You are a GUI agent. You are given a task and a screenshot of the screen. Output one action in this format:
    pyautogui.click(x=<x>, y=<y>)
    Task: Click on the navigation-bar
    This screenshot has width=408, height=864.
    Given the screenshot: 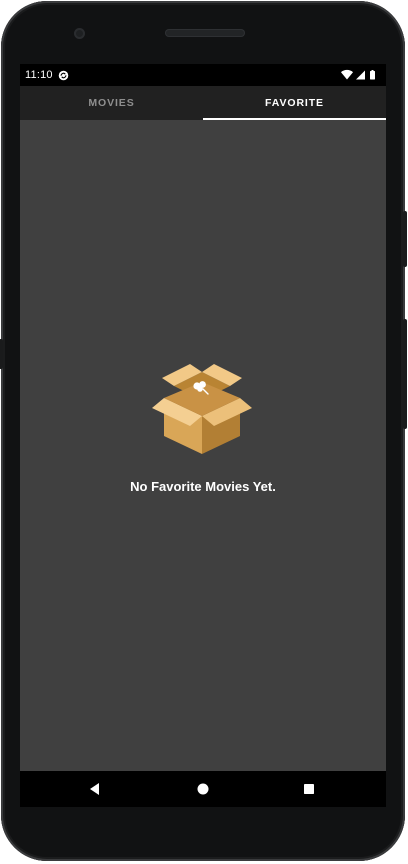 What is the action you would take?
    pyautogui.click(x=203, y=789)
    